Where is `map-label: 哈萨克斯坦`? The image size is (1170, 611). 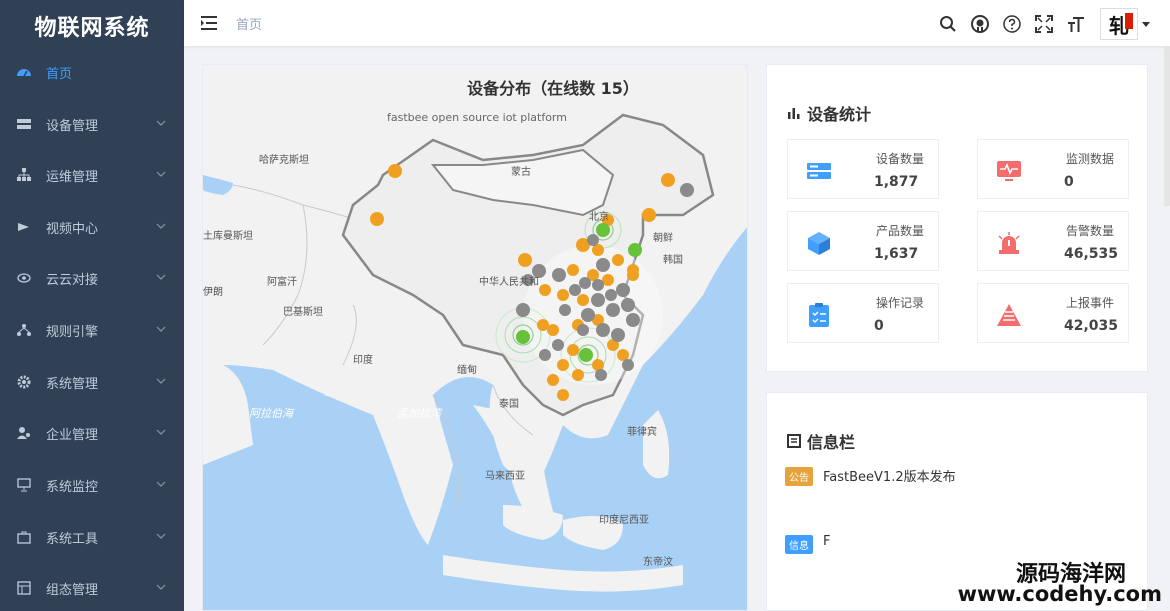
map-label: 哈萨克斯坦 is located at coordinates (284, 160).